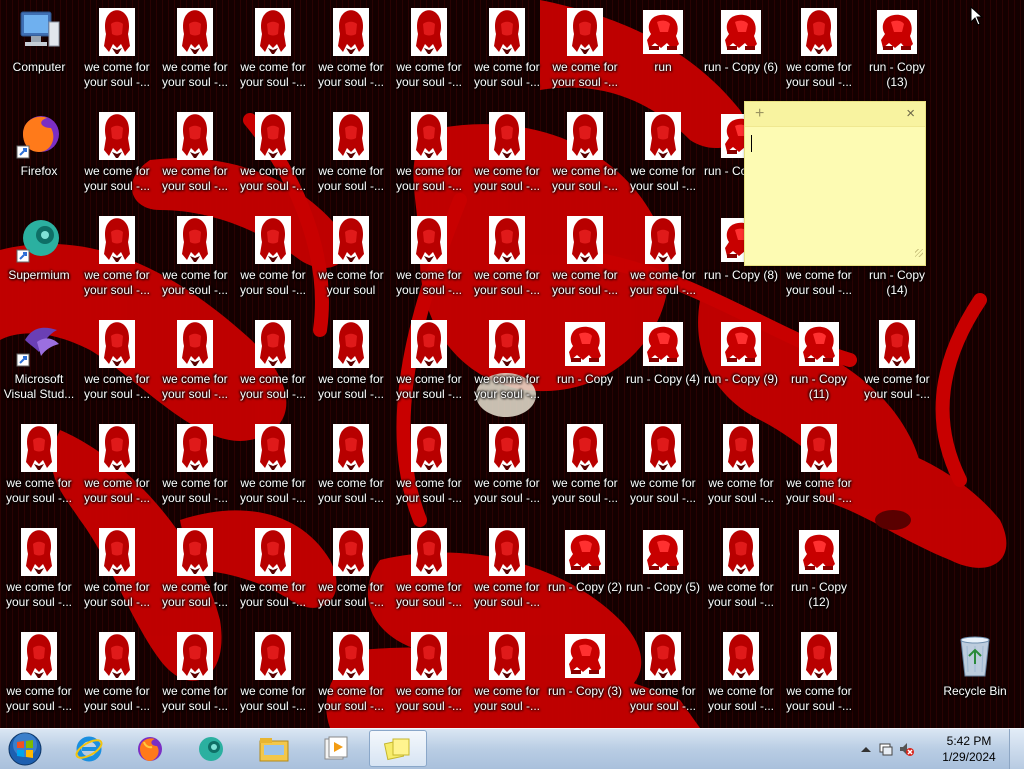 The image size is (1024, 769). I want to click on media-player-taskbar-button, so click(335, 748).